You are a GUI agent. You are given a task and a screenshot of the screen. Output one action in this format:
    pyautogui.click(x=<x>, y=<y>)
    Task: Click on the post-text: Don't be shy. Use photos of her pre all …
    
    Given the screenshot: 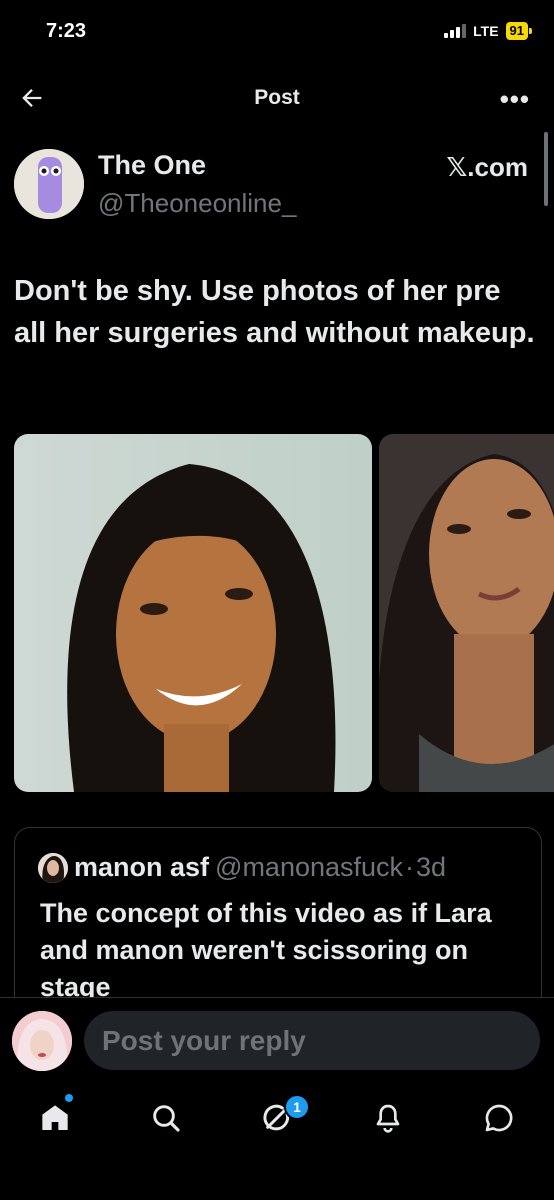 What is the action you would take?
    pyautogui.click(x=274, y=312)
    